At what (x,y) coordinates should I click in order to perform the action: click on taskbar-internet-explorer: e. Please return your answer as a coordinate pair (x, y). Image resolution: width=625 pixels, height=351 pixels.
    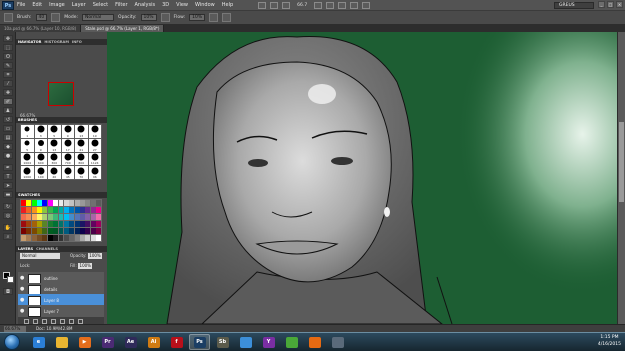
    Looking at the image, I should click on (38, 342).